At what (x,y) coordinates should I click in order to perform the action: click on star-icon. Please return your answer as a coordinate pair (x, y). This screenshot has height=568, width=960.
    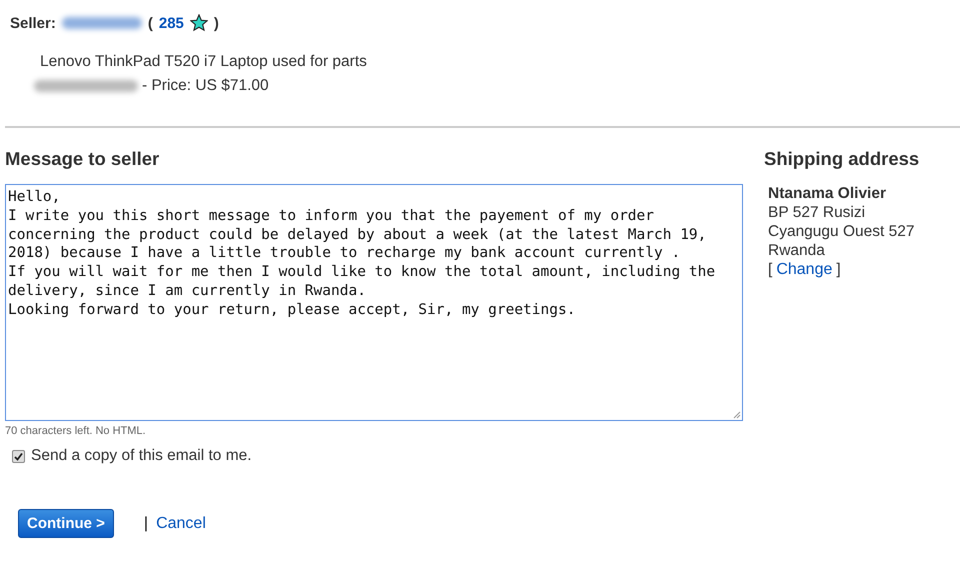
    Looking at the image, I should click on (199, 23).